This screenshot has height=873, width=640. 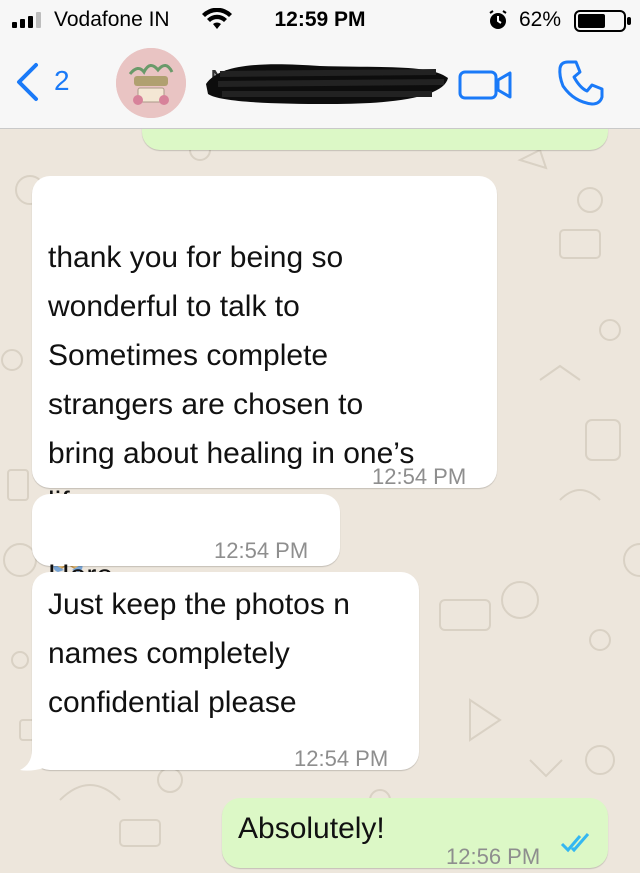 What do you see at coordinates (498, 19) in the screenshot?
I see `alarm-icon` at bounding box center [498, 19].